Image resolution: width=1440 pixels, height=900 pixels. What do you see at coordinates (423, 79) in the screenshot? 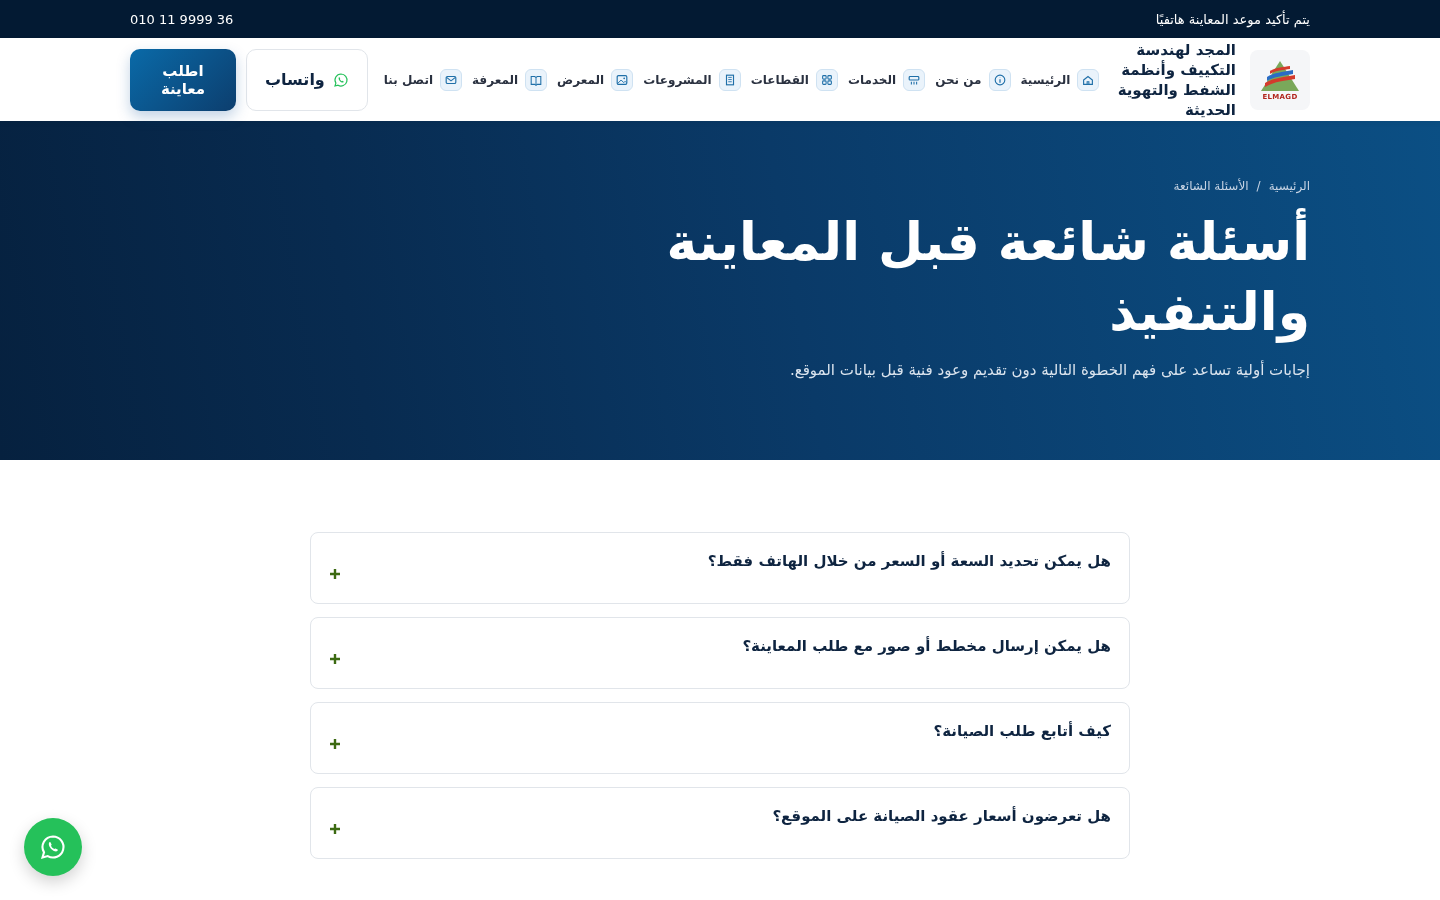
I see `nav-link: اتصل بنا` at bounding box center [423, 79].